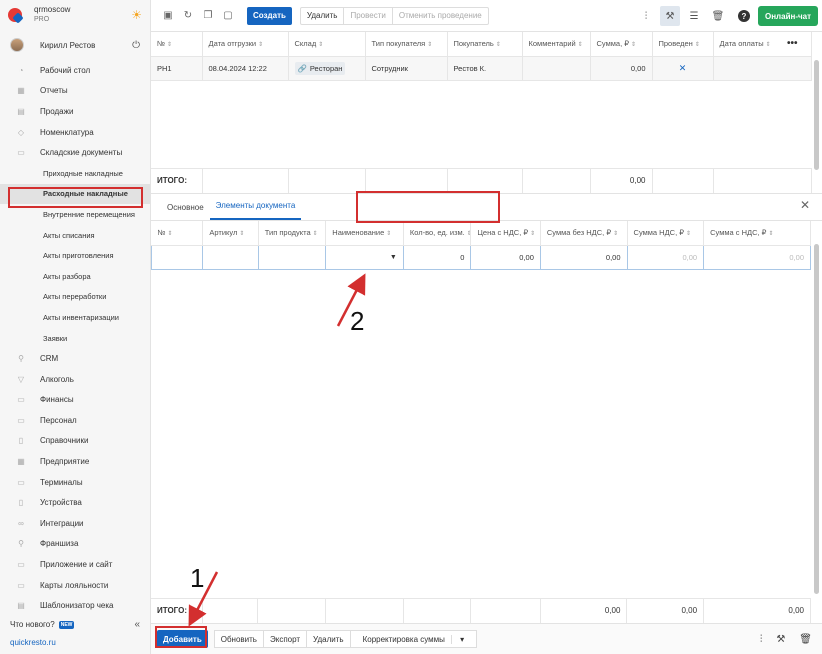  I want to click on sidebar-item: ▤ Шаблонизатор чека, so click(75, 605).